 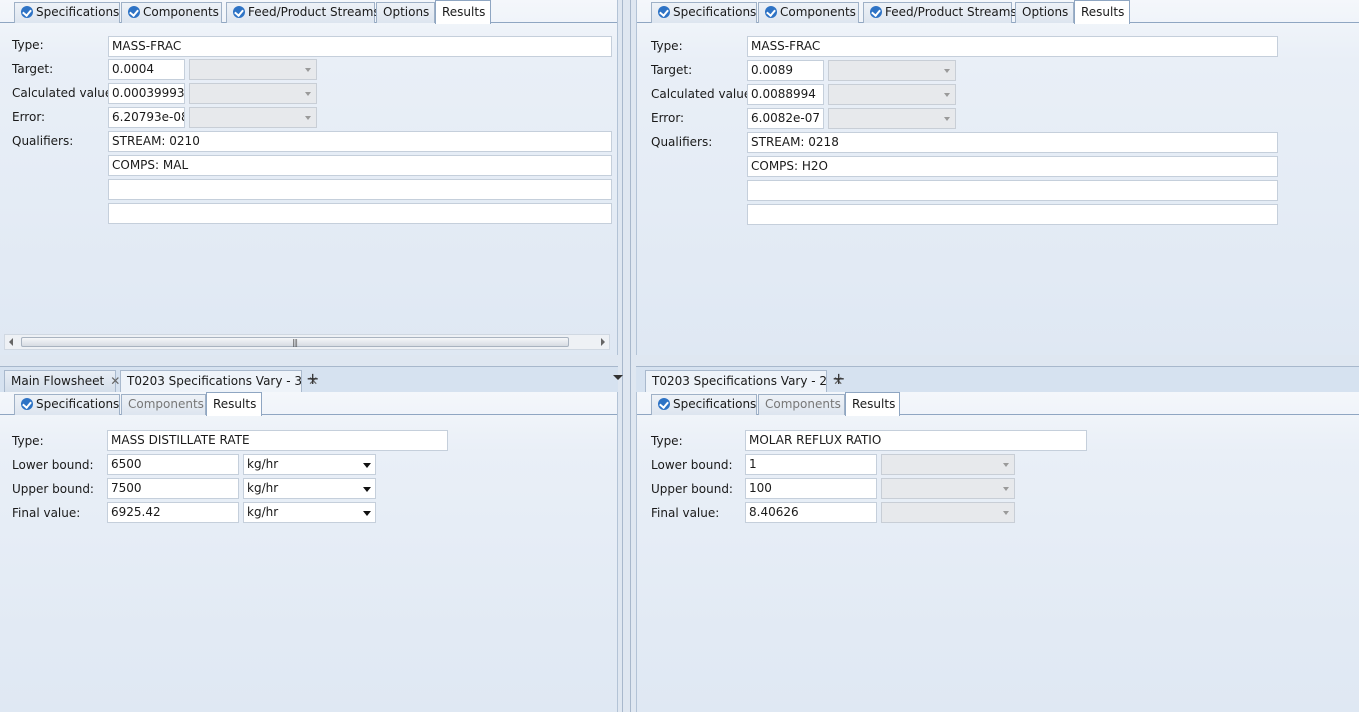 I want to click on qualifier-field: STREAM: 0218, so click(x=1012, y=142).